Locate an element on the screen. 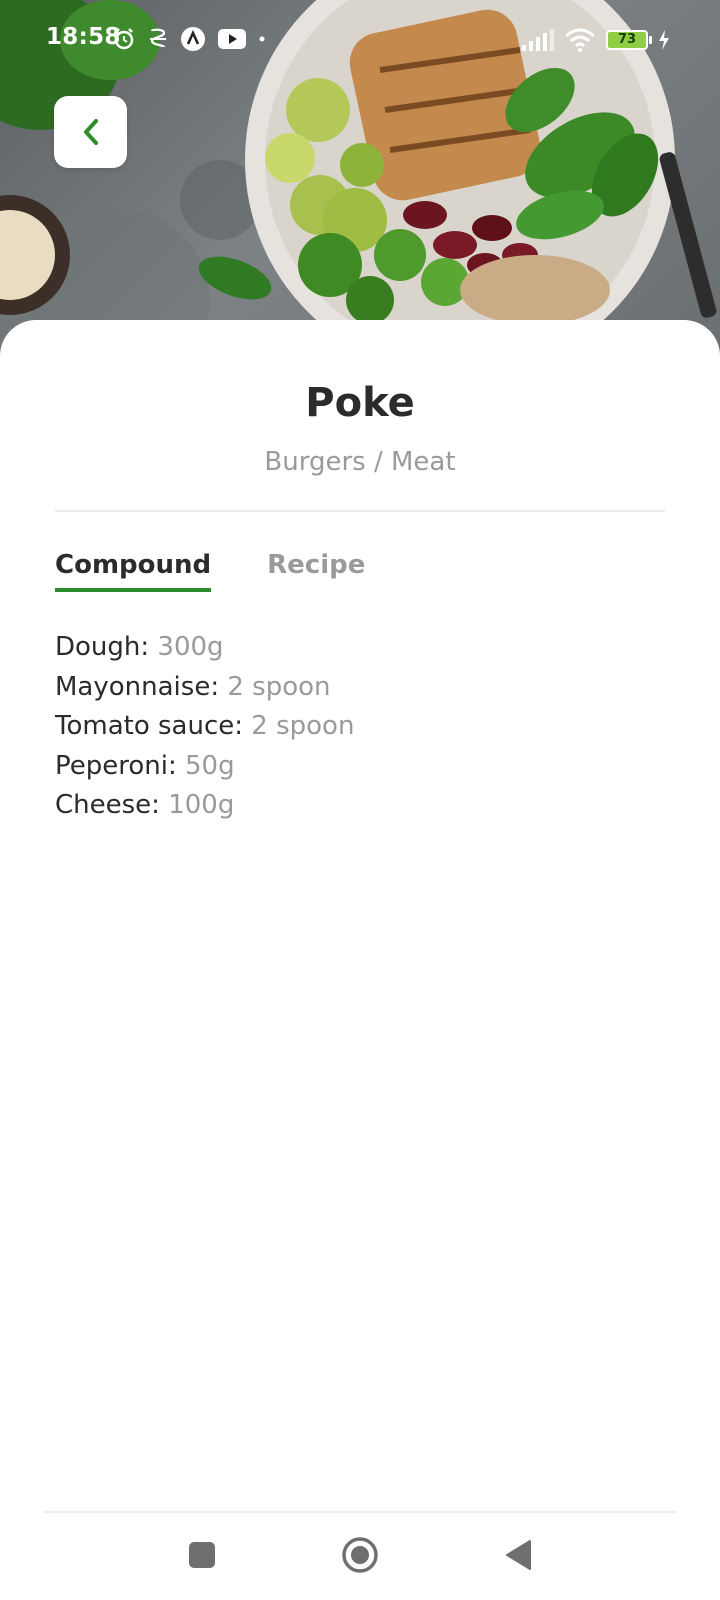 This screenshot has height=1600, width=720. battery-icon: 73 is located at coordinates (629, 40).